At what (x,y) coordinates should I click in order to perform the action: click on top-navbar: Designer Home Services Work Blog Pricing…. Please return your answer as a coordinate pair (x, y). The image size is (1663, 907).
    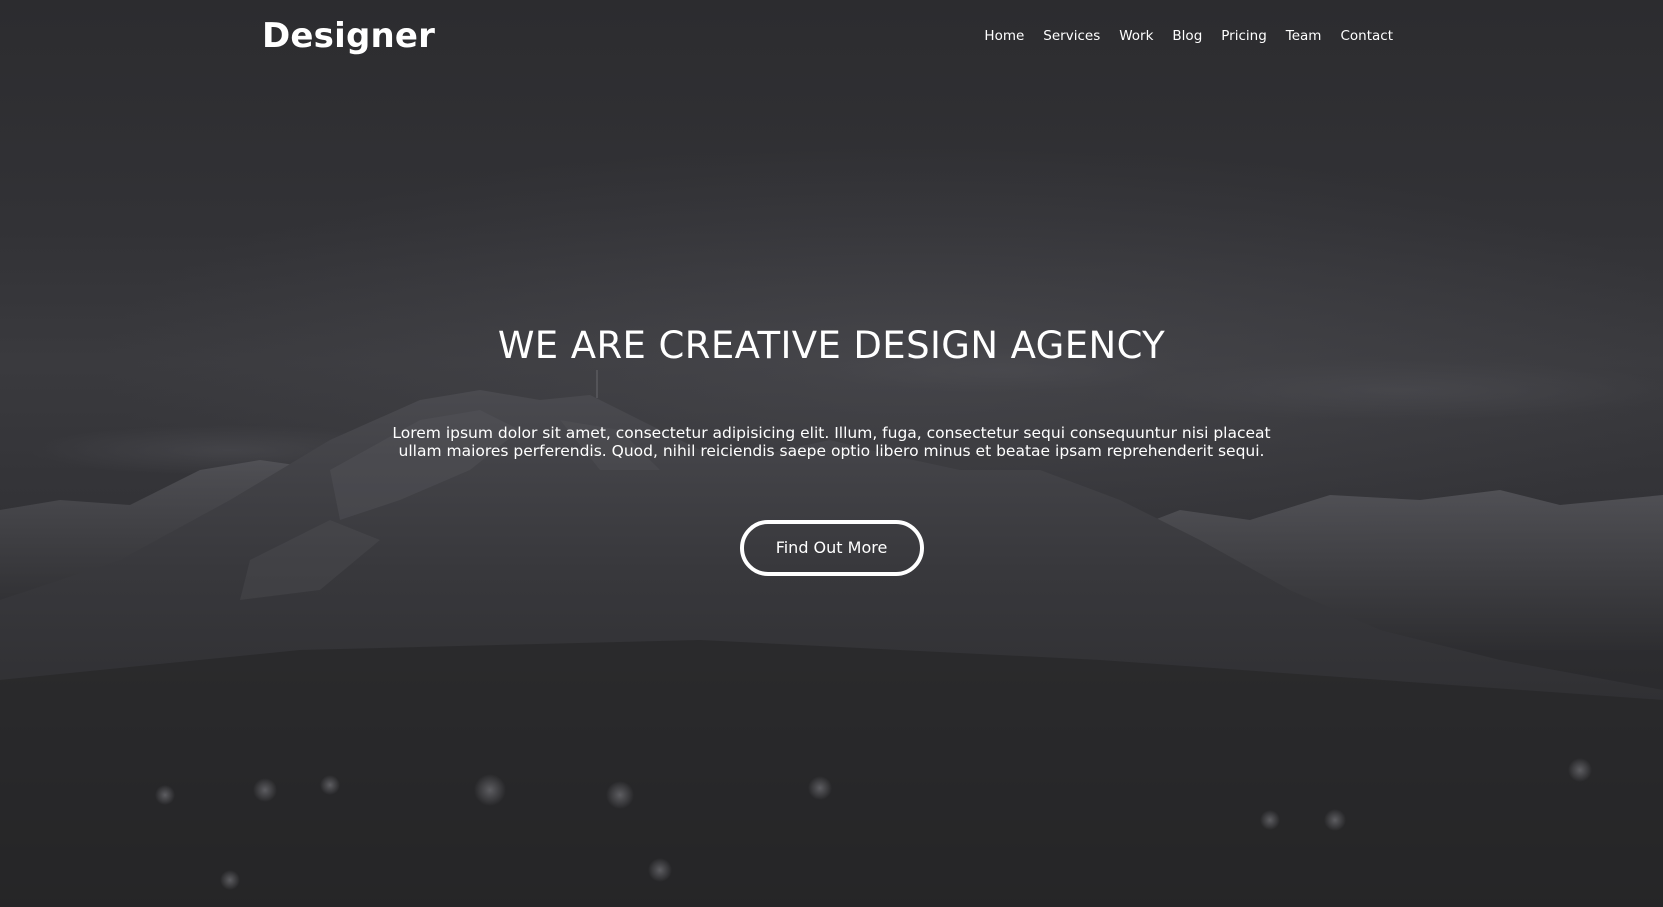
    Looking at the image, I should click on (831, 36).